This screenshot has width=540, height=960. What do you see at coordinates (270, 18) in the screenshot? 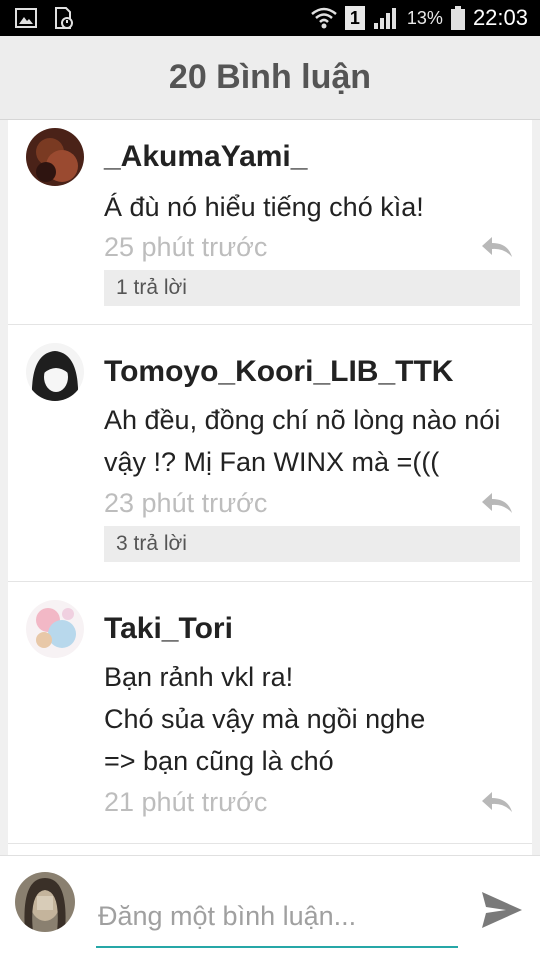
I see `status-bar: 1 13% 22:03` at bounding box center [270, 18].